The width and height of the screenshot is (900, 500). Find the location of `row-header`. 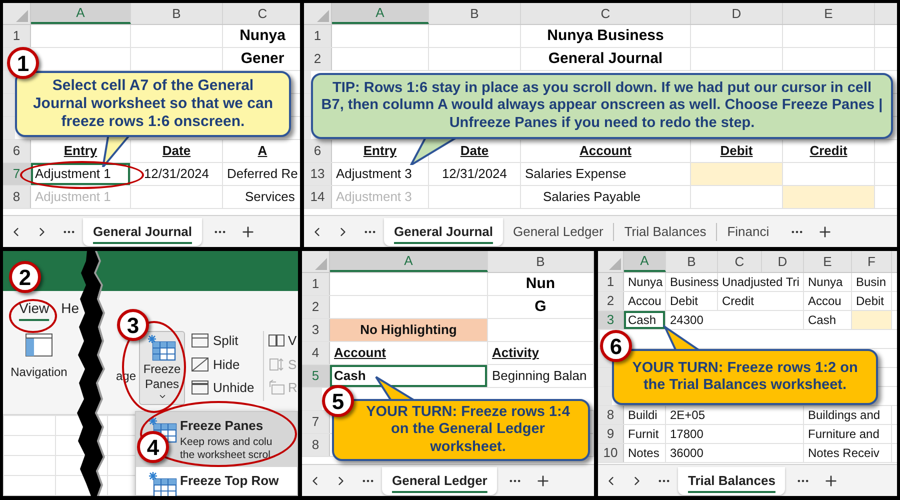

row-header is located at coordinates (9, 82).